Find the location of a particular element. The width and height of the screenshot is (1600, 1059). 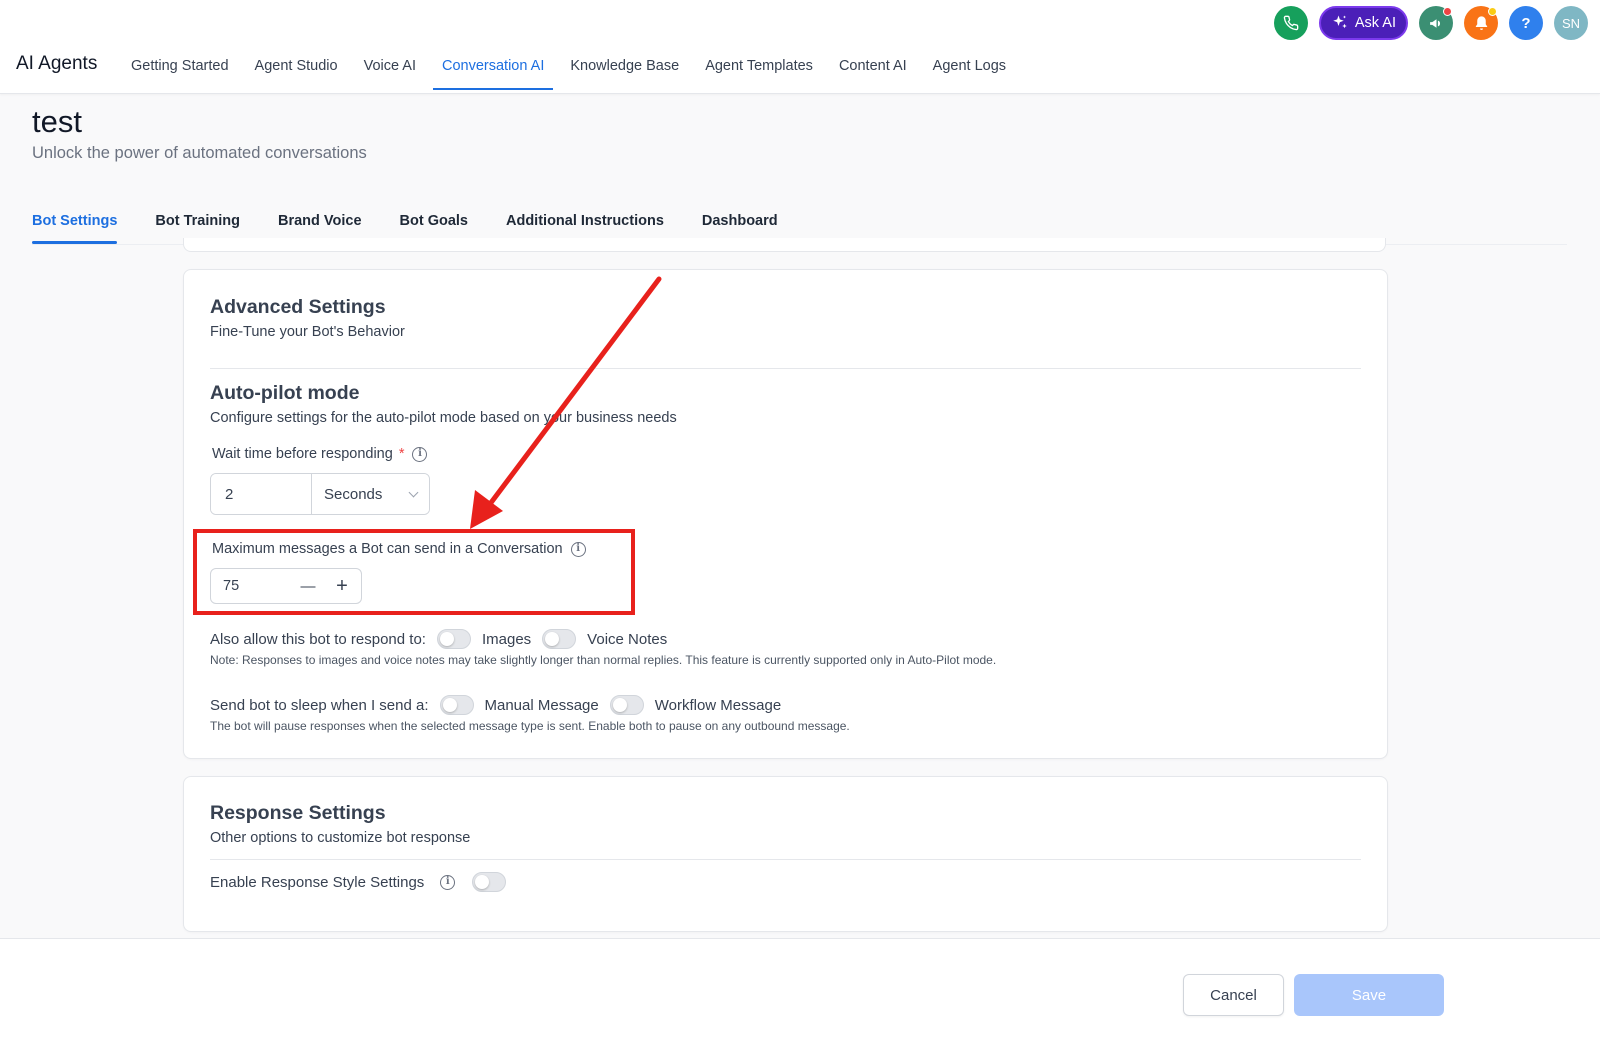

announcement-badge is located at coordinates (1447, 11).